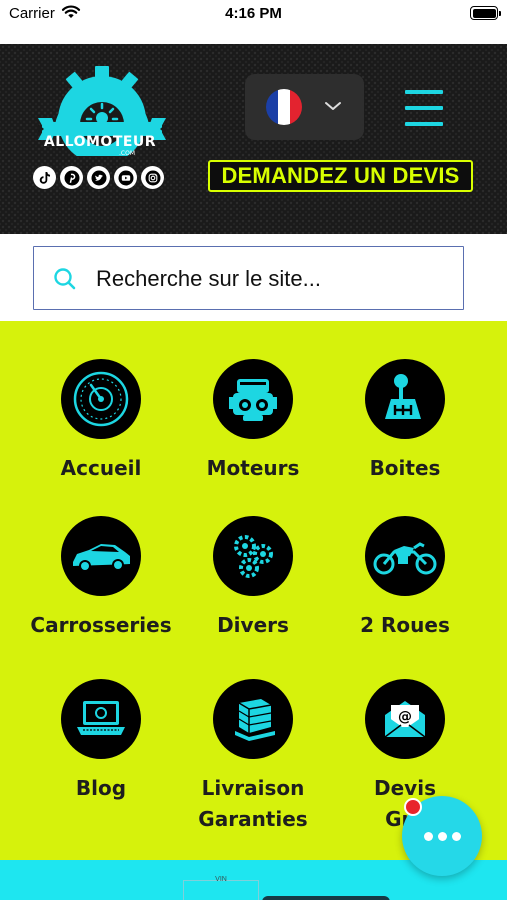 The image size is (507, 900). Describe the element at coordinates (255, 720) in the screenshot. I see `pallet-icon` at that location.